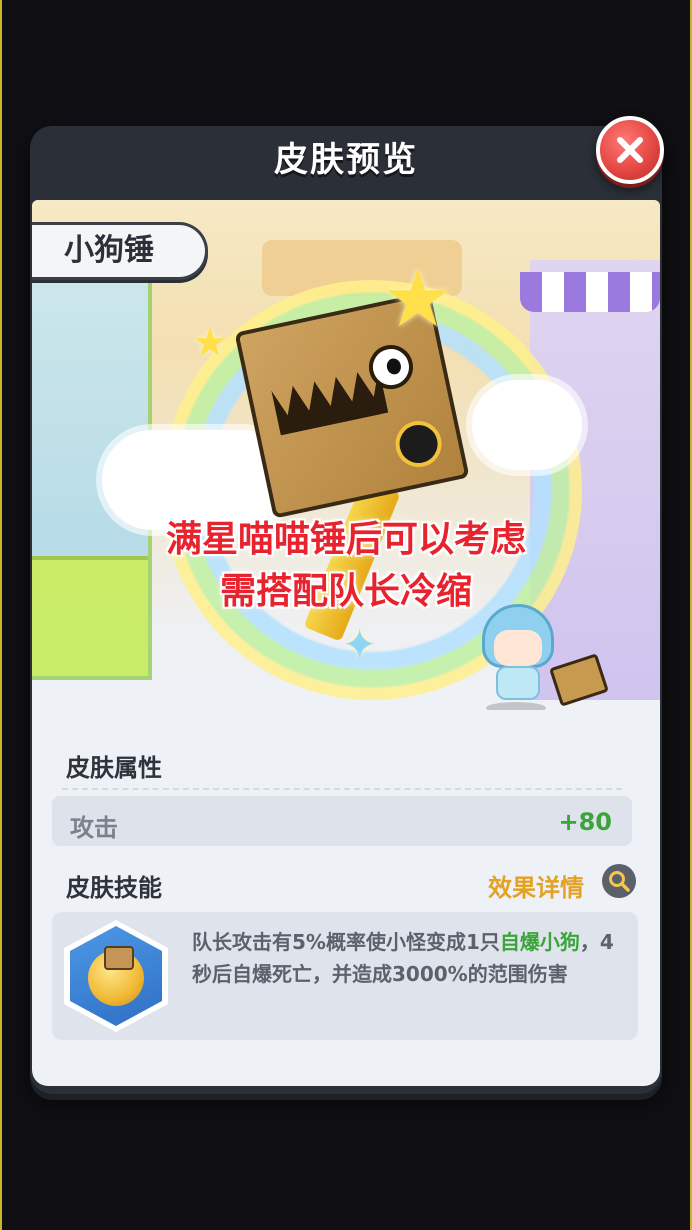  Describe the element at coordinates (585, 822) in the screenshot. I see `attribute-value: +80` at that location.